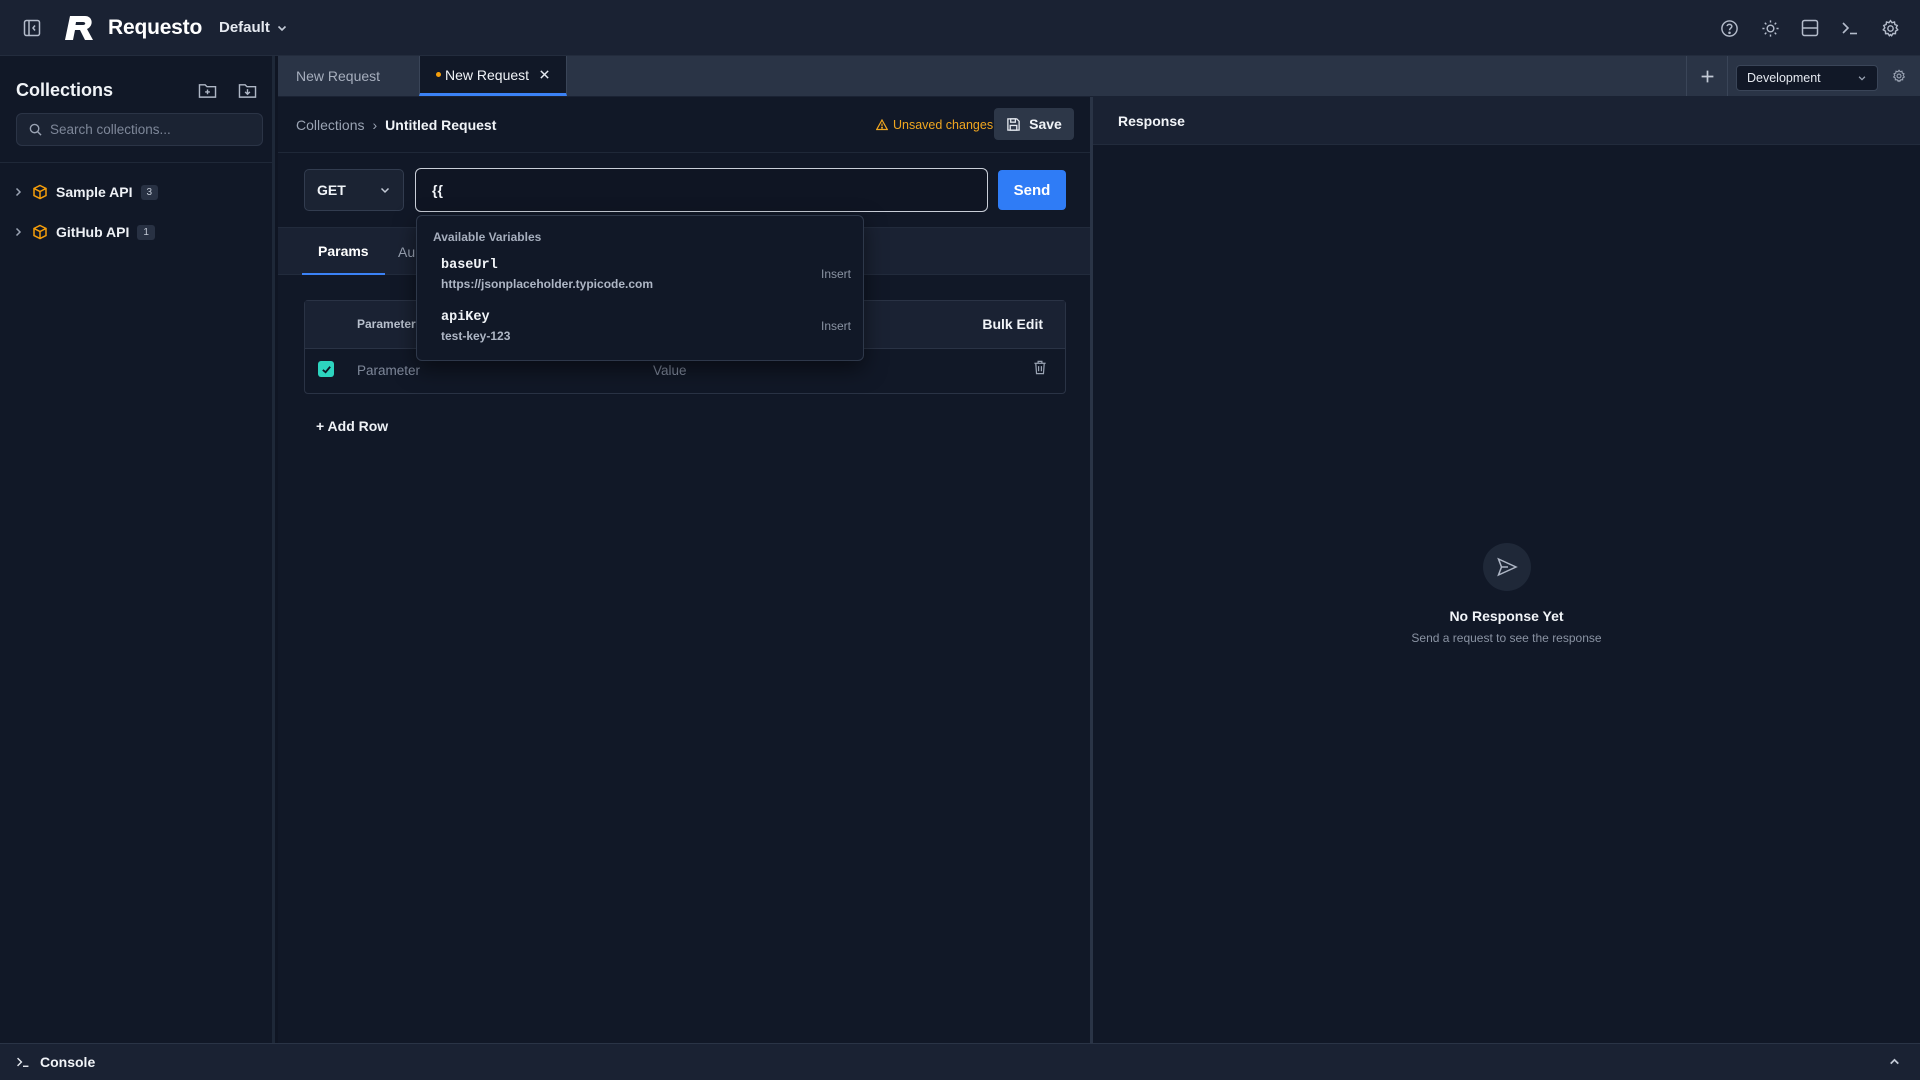 Image resolution: width=1920 pixels, height=1080 pixels. What do you see at coordinates (469, 265) in the screenshot?
I see `variable-name: baseUrl` at bounding box center [469, 265].